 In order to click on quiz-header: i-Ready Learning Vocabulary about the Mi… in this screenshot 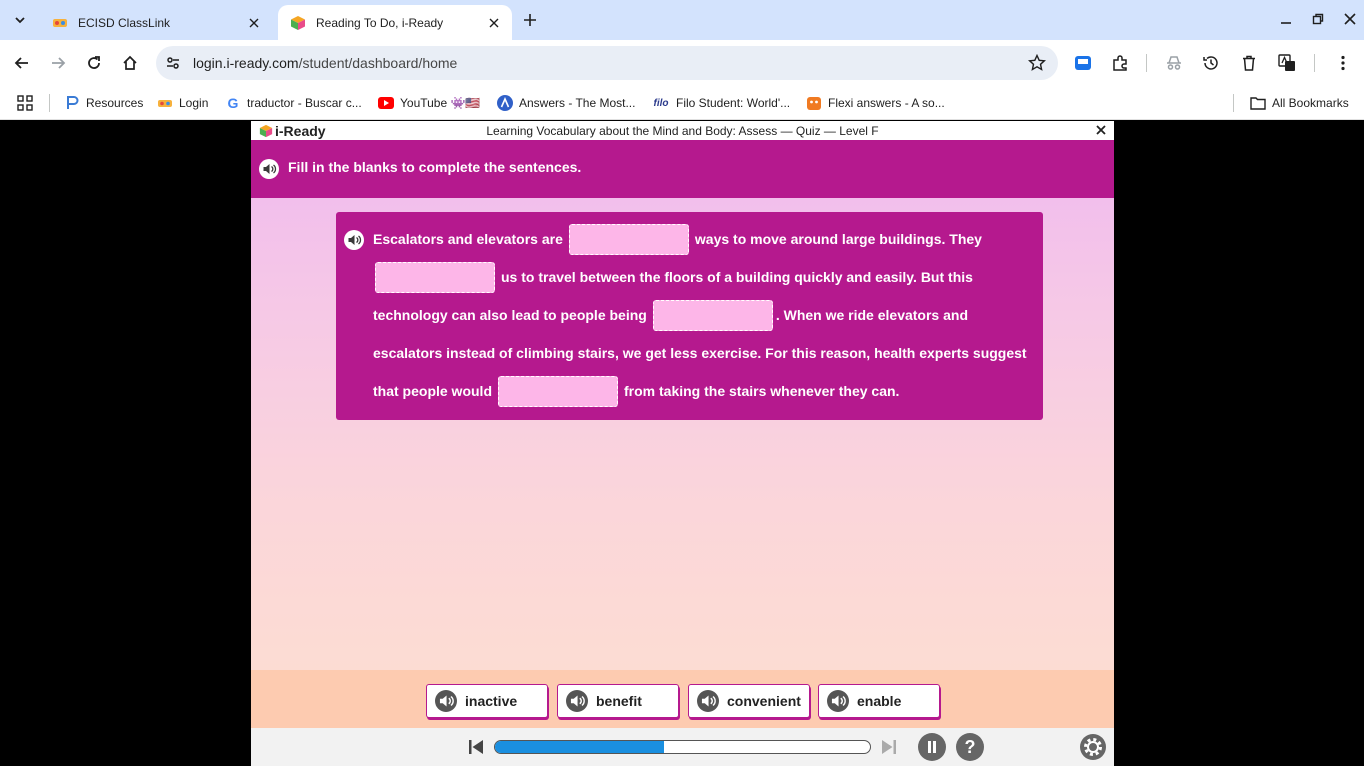, I will do `click(682, 130)`.